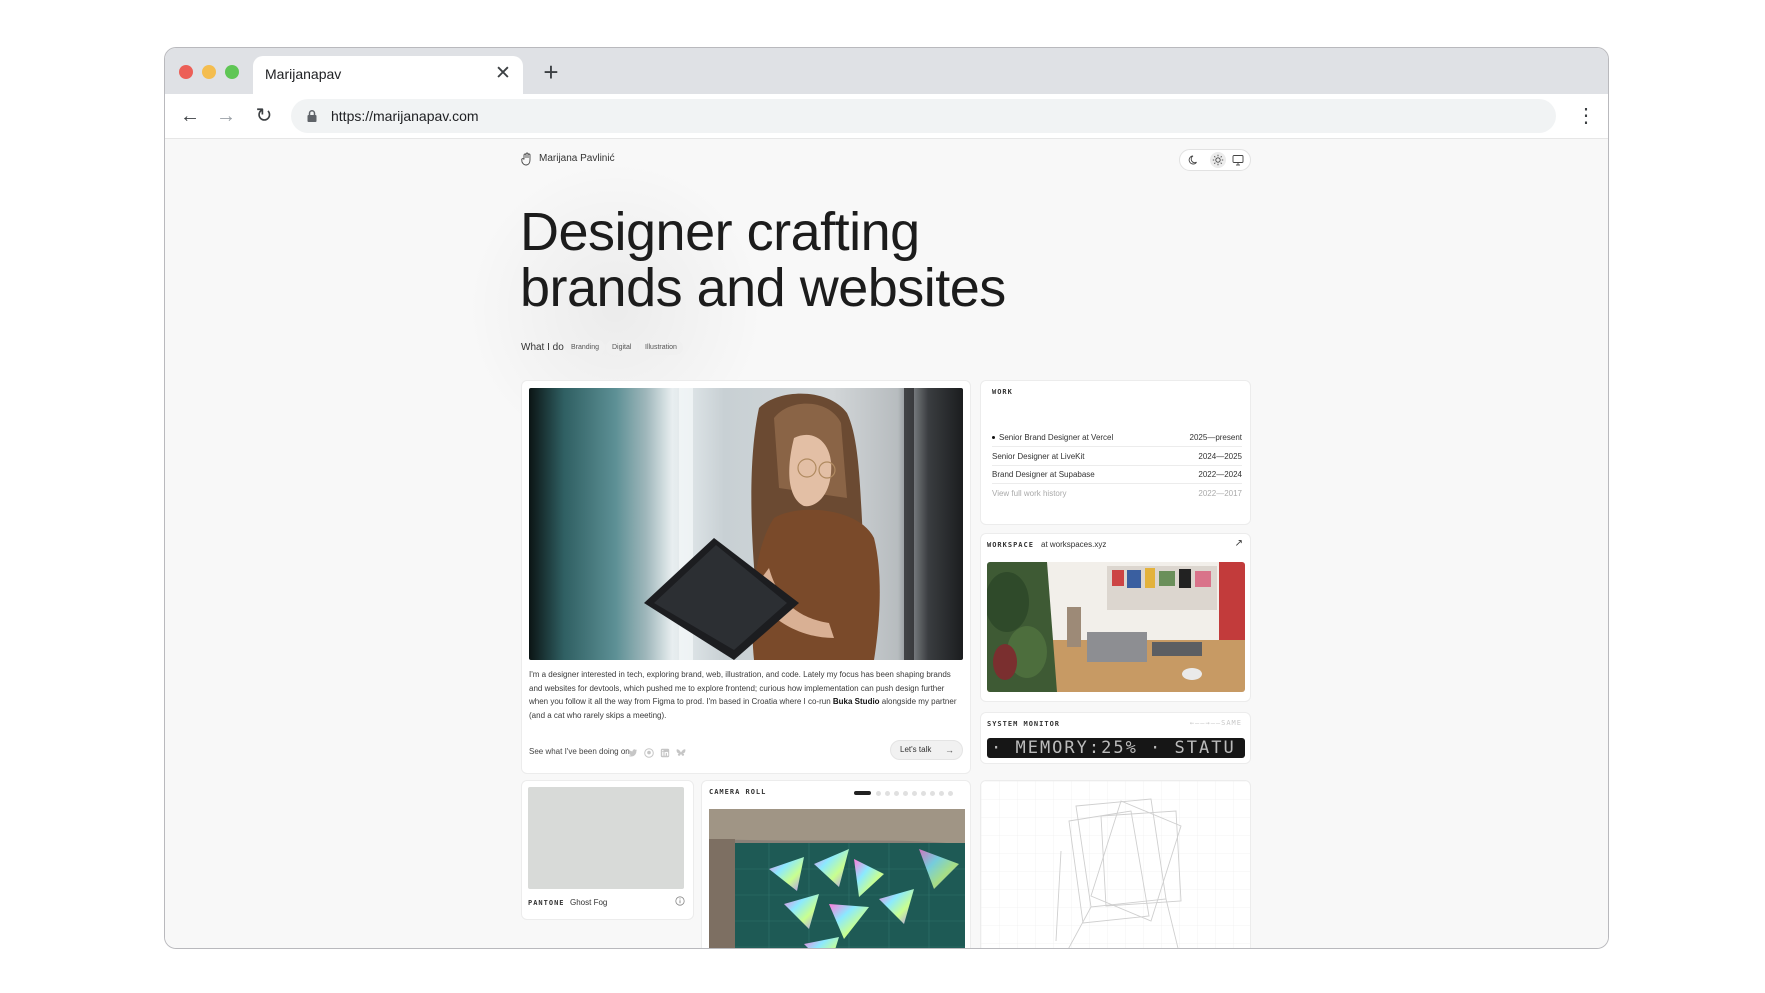 Image resolution: width=1765 pixels, height=993 pixels. What do you see at coordinates (209, 72) in the screenshot?
I see `minimize-window-button` at bounding box center [209, 72].